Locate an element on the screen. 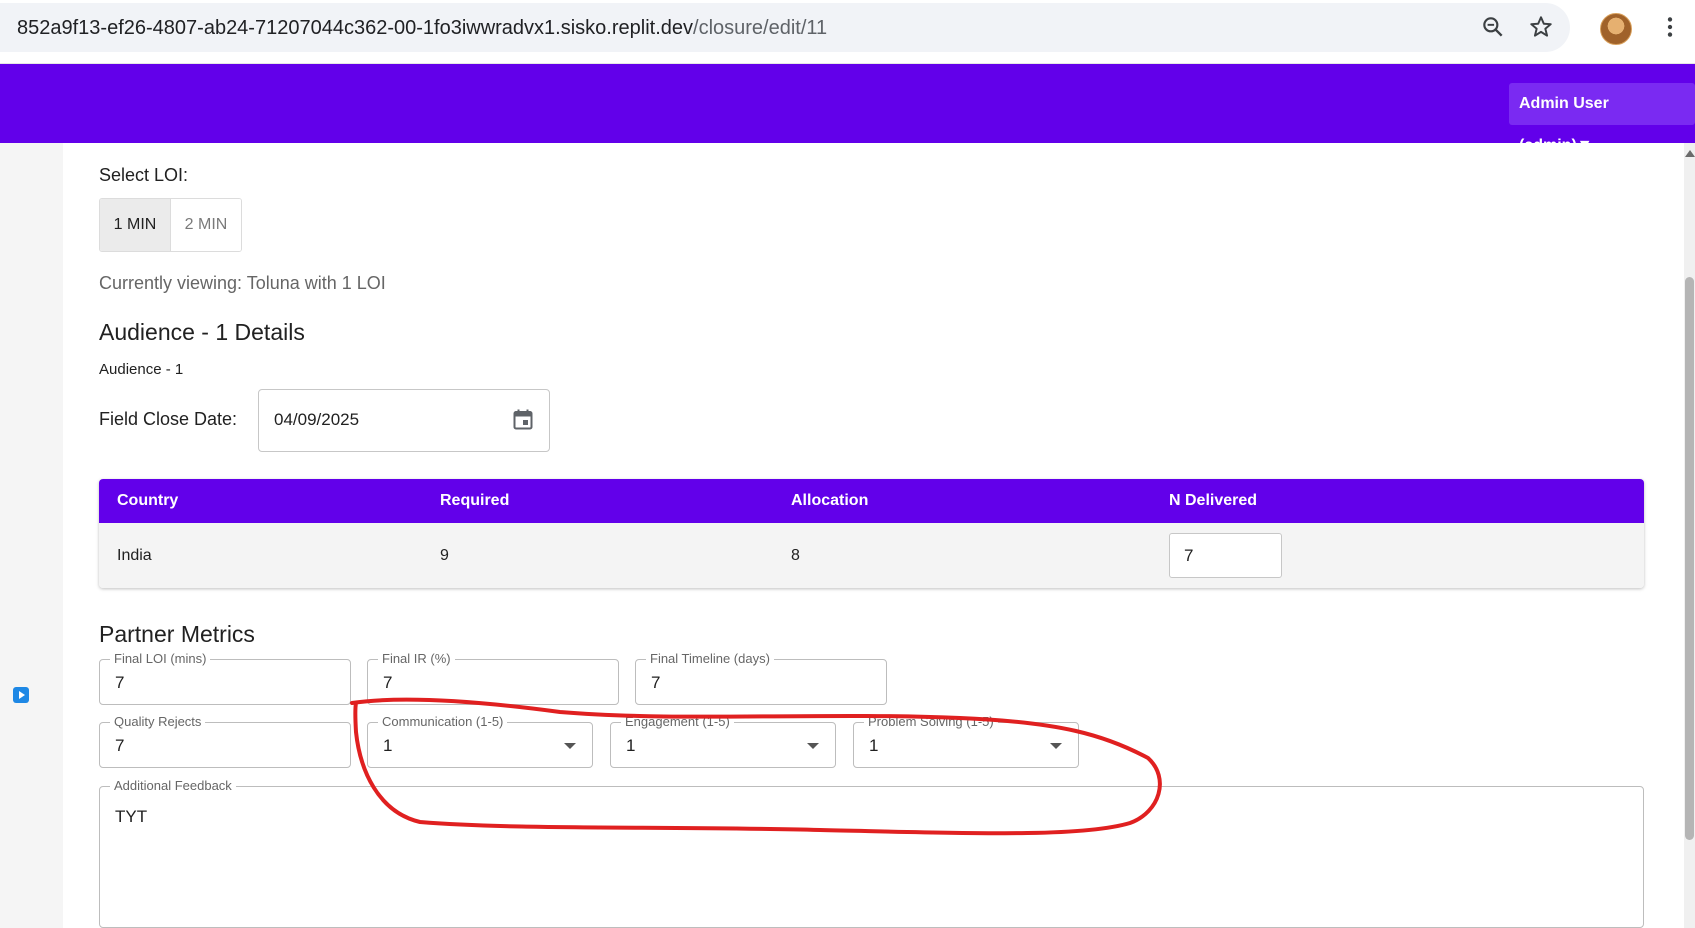 Image resolution: width=1695 pixels, height=928 pixels. menu-kebab-icon is located at coordinates (1670, 27).